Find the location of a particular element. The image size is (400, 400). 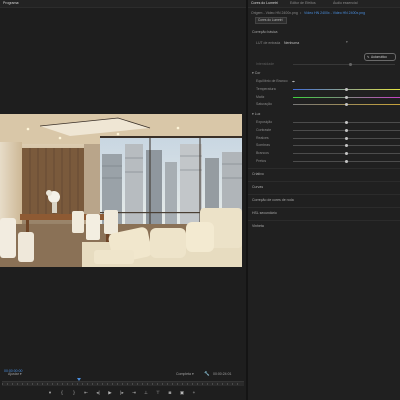

basic-correction-header: Correção básica is located at coordinates (264, 32).